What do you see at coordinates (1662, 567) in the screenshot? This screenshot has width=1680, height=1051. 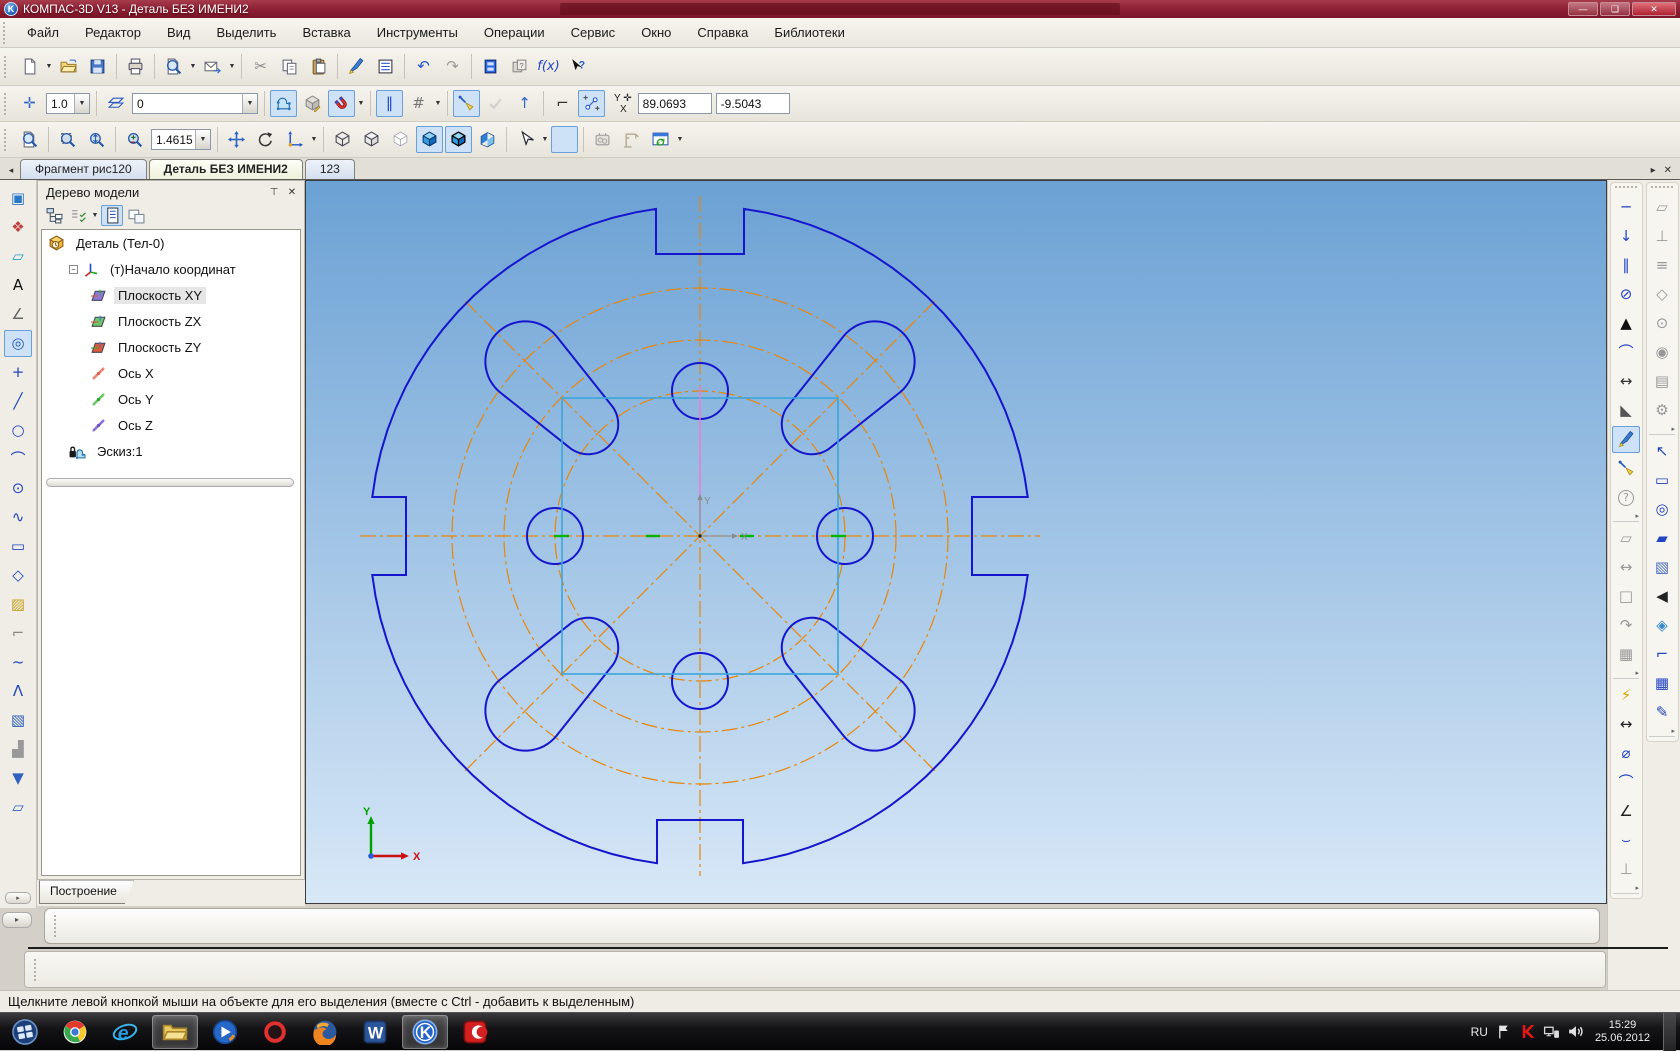 I see `hatch-arrow-tool: ▧` at bounding box center [1662, 567].